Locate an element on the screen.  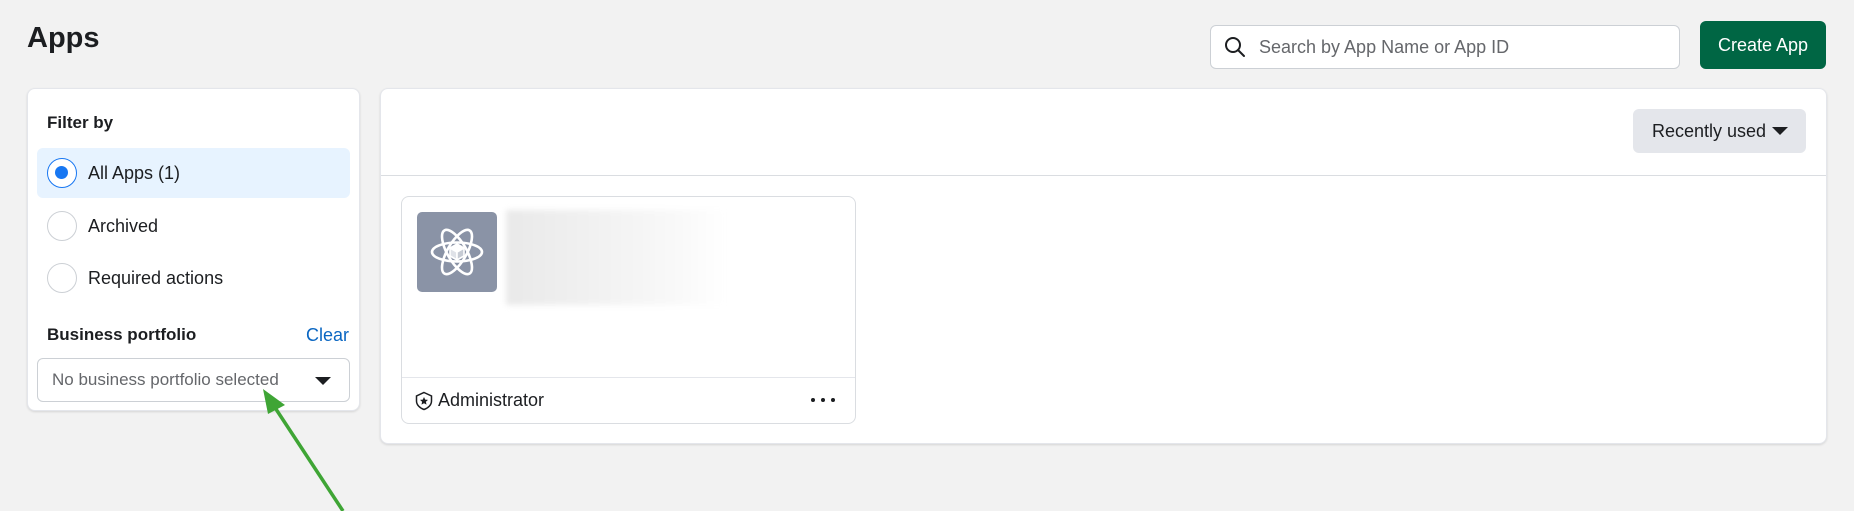
sort-label: Recently used is located at coordinates (1709, 130).